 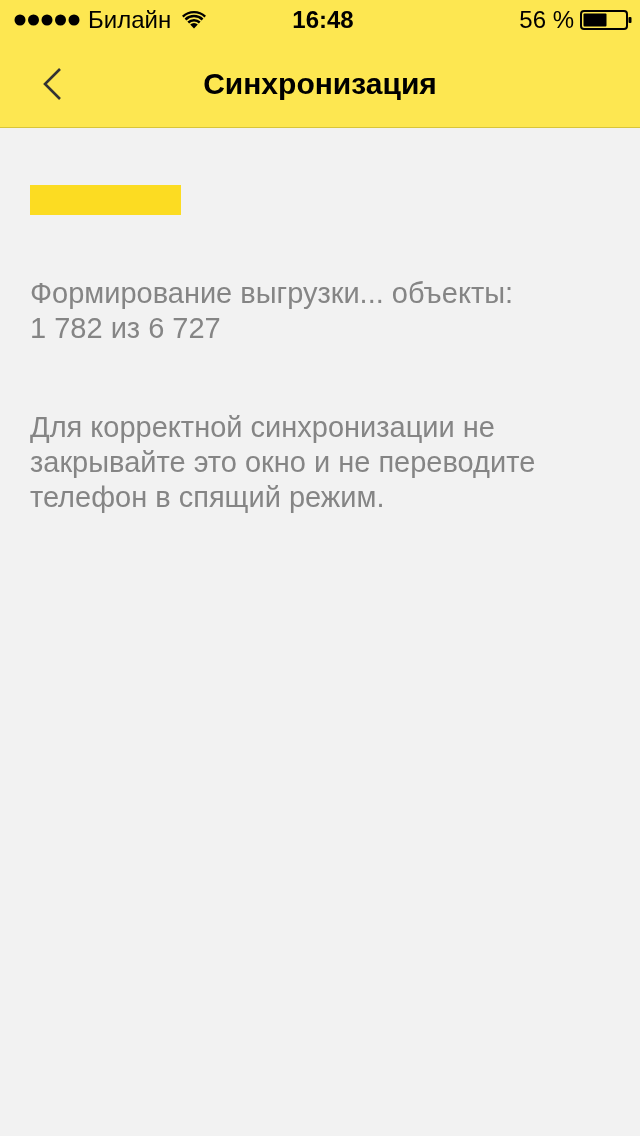 I want to click on status-time: 16:48, so click(x=323, y=20).